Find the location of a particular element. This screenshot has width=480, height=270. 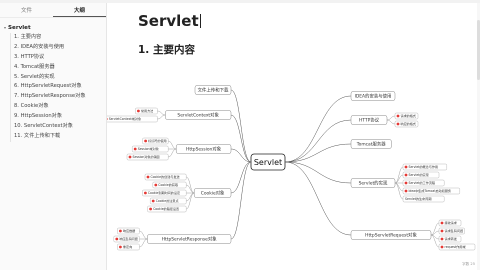

mindmap-branch-label: Servlet的实现 is located at coordinates (373, 183).